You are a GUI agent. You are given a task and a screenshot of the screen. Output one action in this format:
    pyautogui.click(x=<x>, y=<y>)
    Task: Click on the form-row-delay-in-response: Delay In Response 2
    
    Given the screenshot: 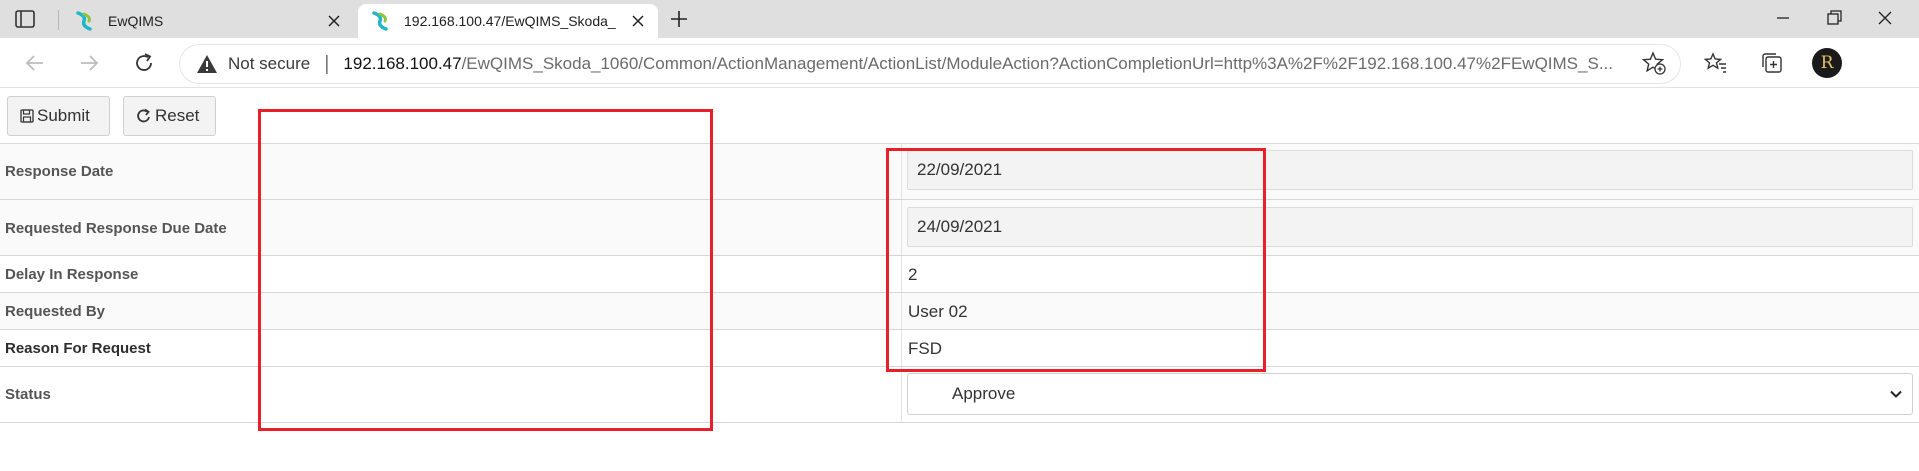 What is the action you would take?
    pyautogui.click(x=959, y=274)
    